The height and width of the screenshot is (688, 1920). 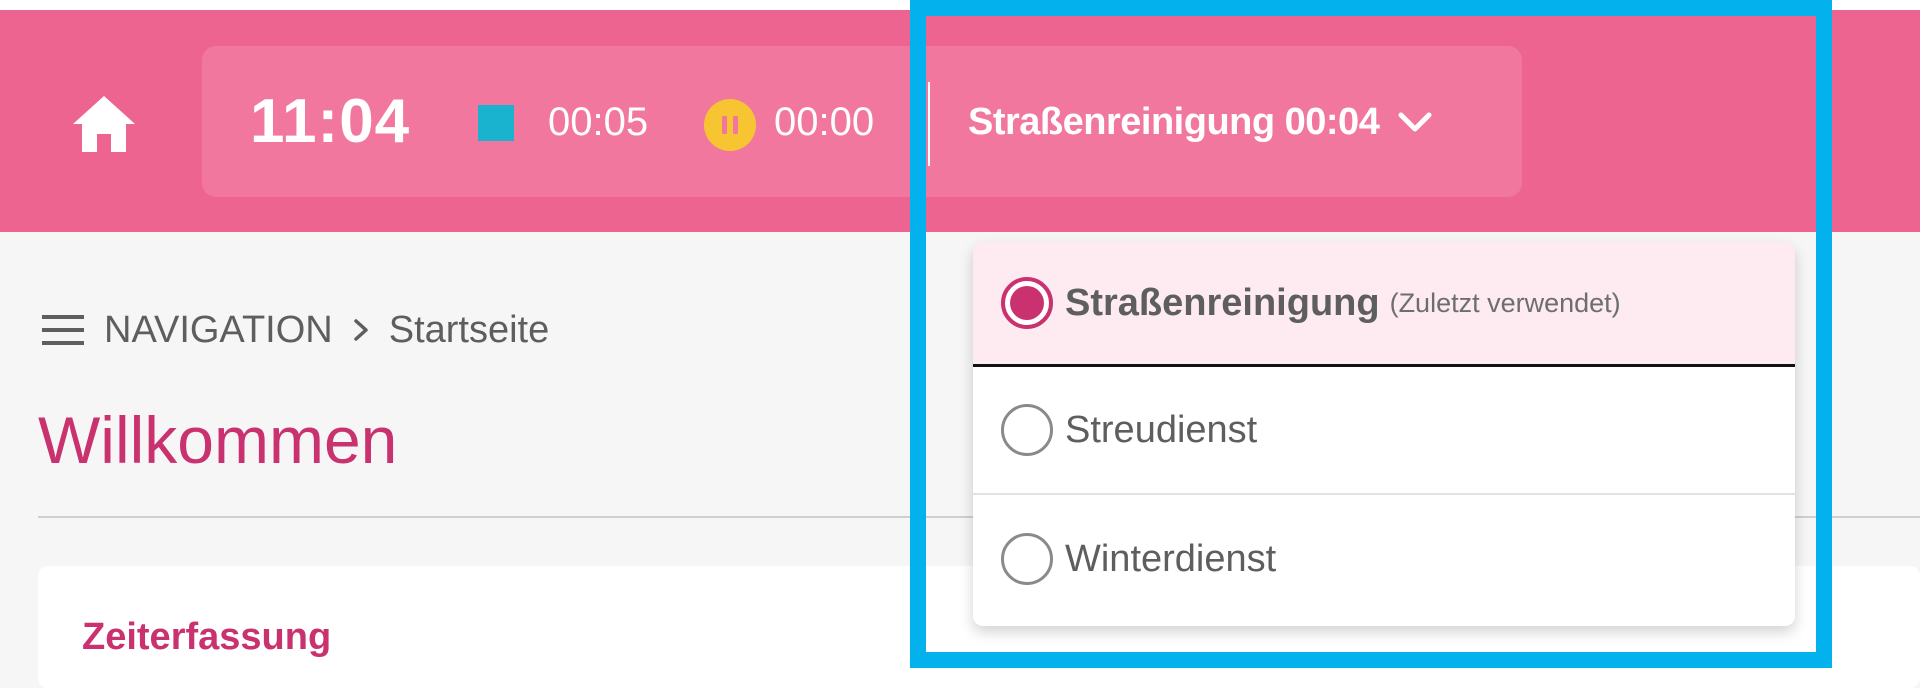 I want to click on chevron-right-icon, so click(x=360, y=330).